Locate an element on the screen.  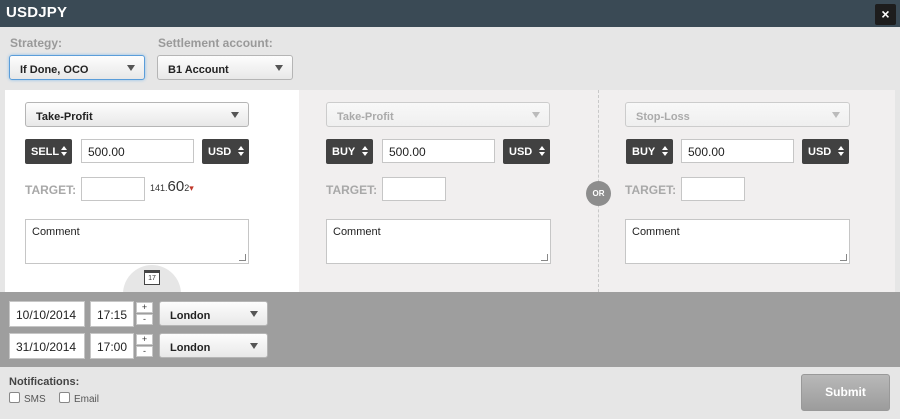
mid-side-toggle: BUY is located at coordinates (349, 151).